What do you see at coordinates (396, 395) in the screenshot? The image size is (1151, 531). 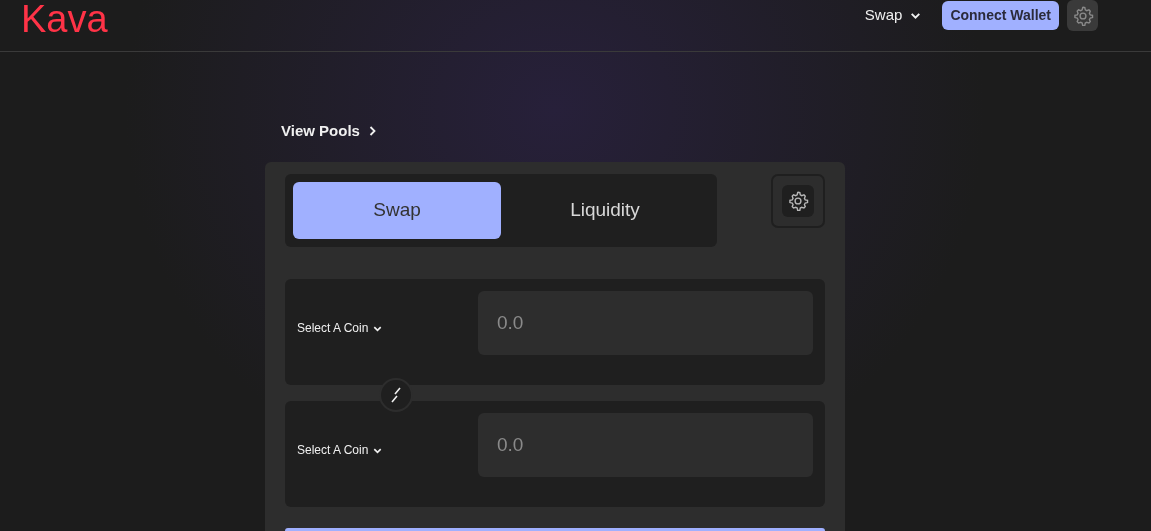 I see `slash-icon` at bounding box center [396, 395].